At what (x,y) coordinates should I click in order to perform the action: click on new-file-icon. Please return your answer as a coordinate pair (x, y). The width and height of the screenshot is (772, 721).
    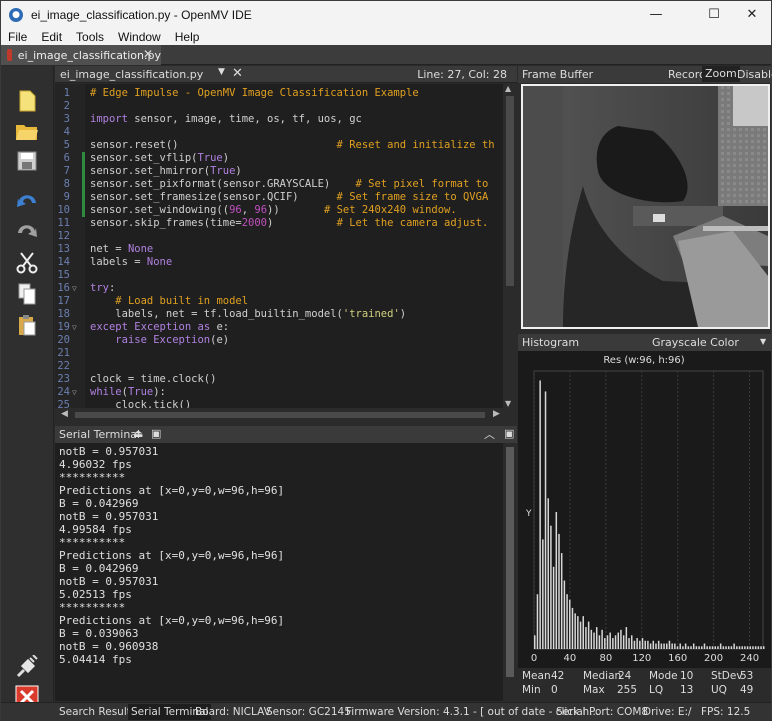
    Looking at the image, I should click on (27, 101).